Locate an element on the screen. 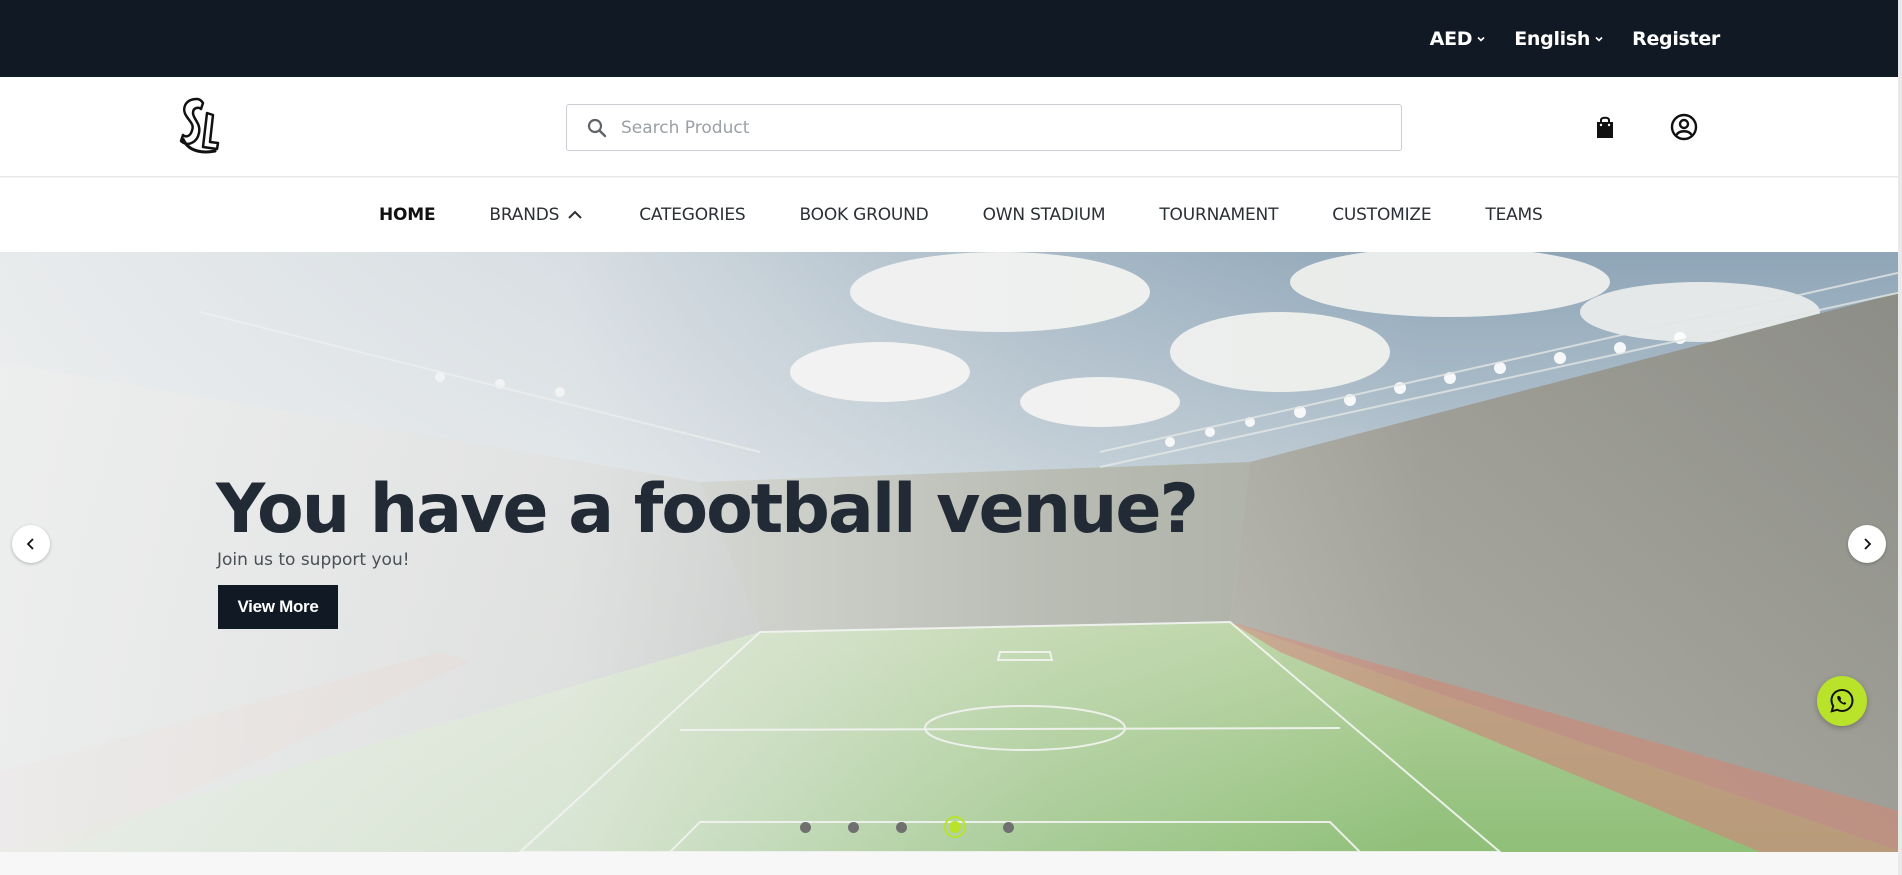 The height and width of the screenshot is (875, 1902). hero-subtitle: Join us to support you! is located at coordinates (313, 560).